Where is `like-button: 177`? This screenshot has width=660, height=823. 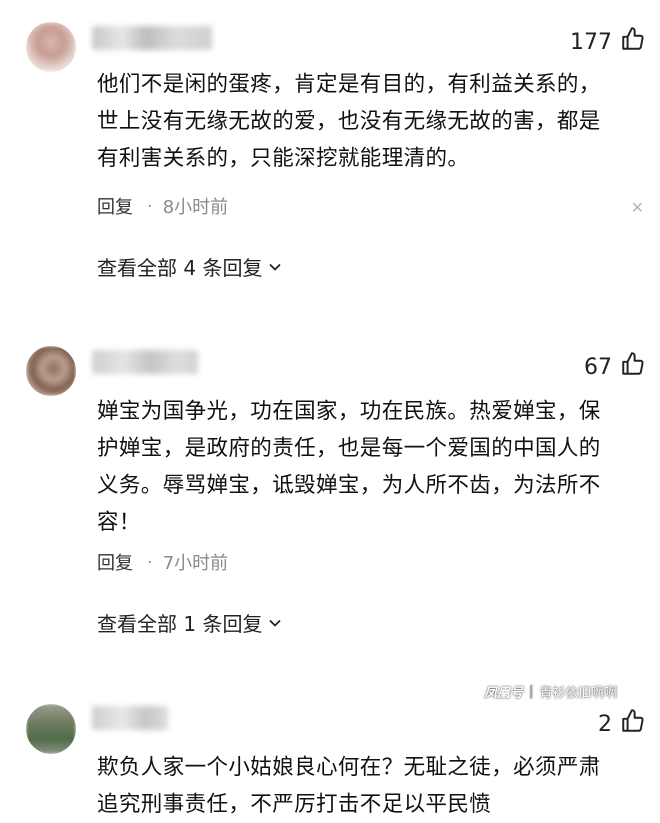
like-button: 177 is located at coordinates (608, 42).